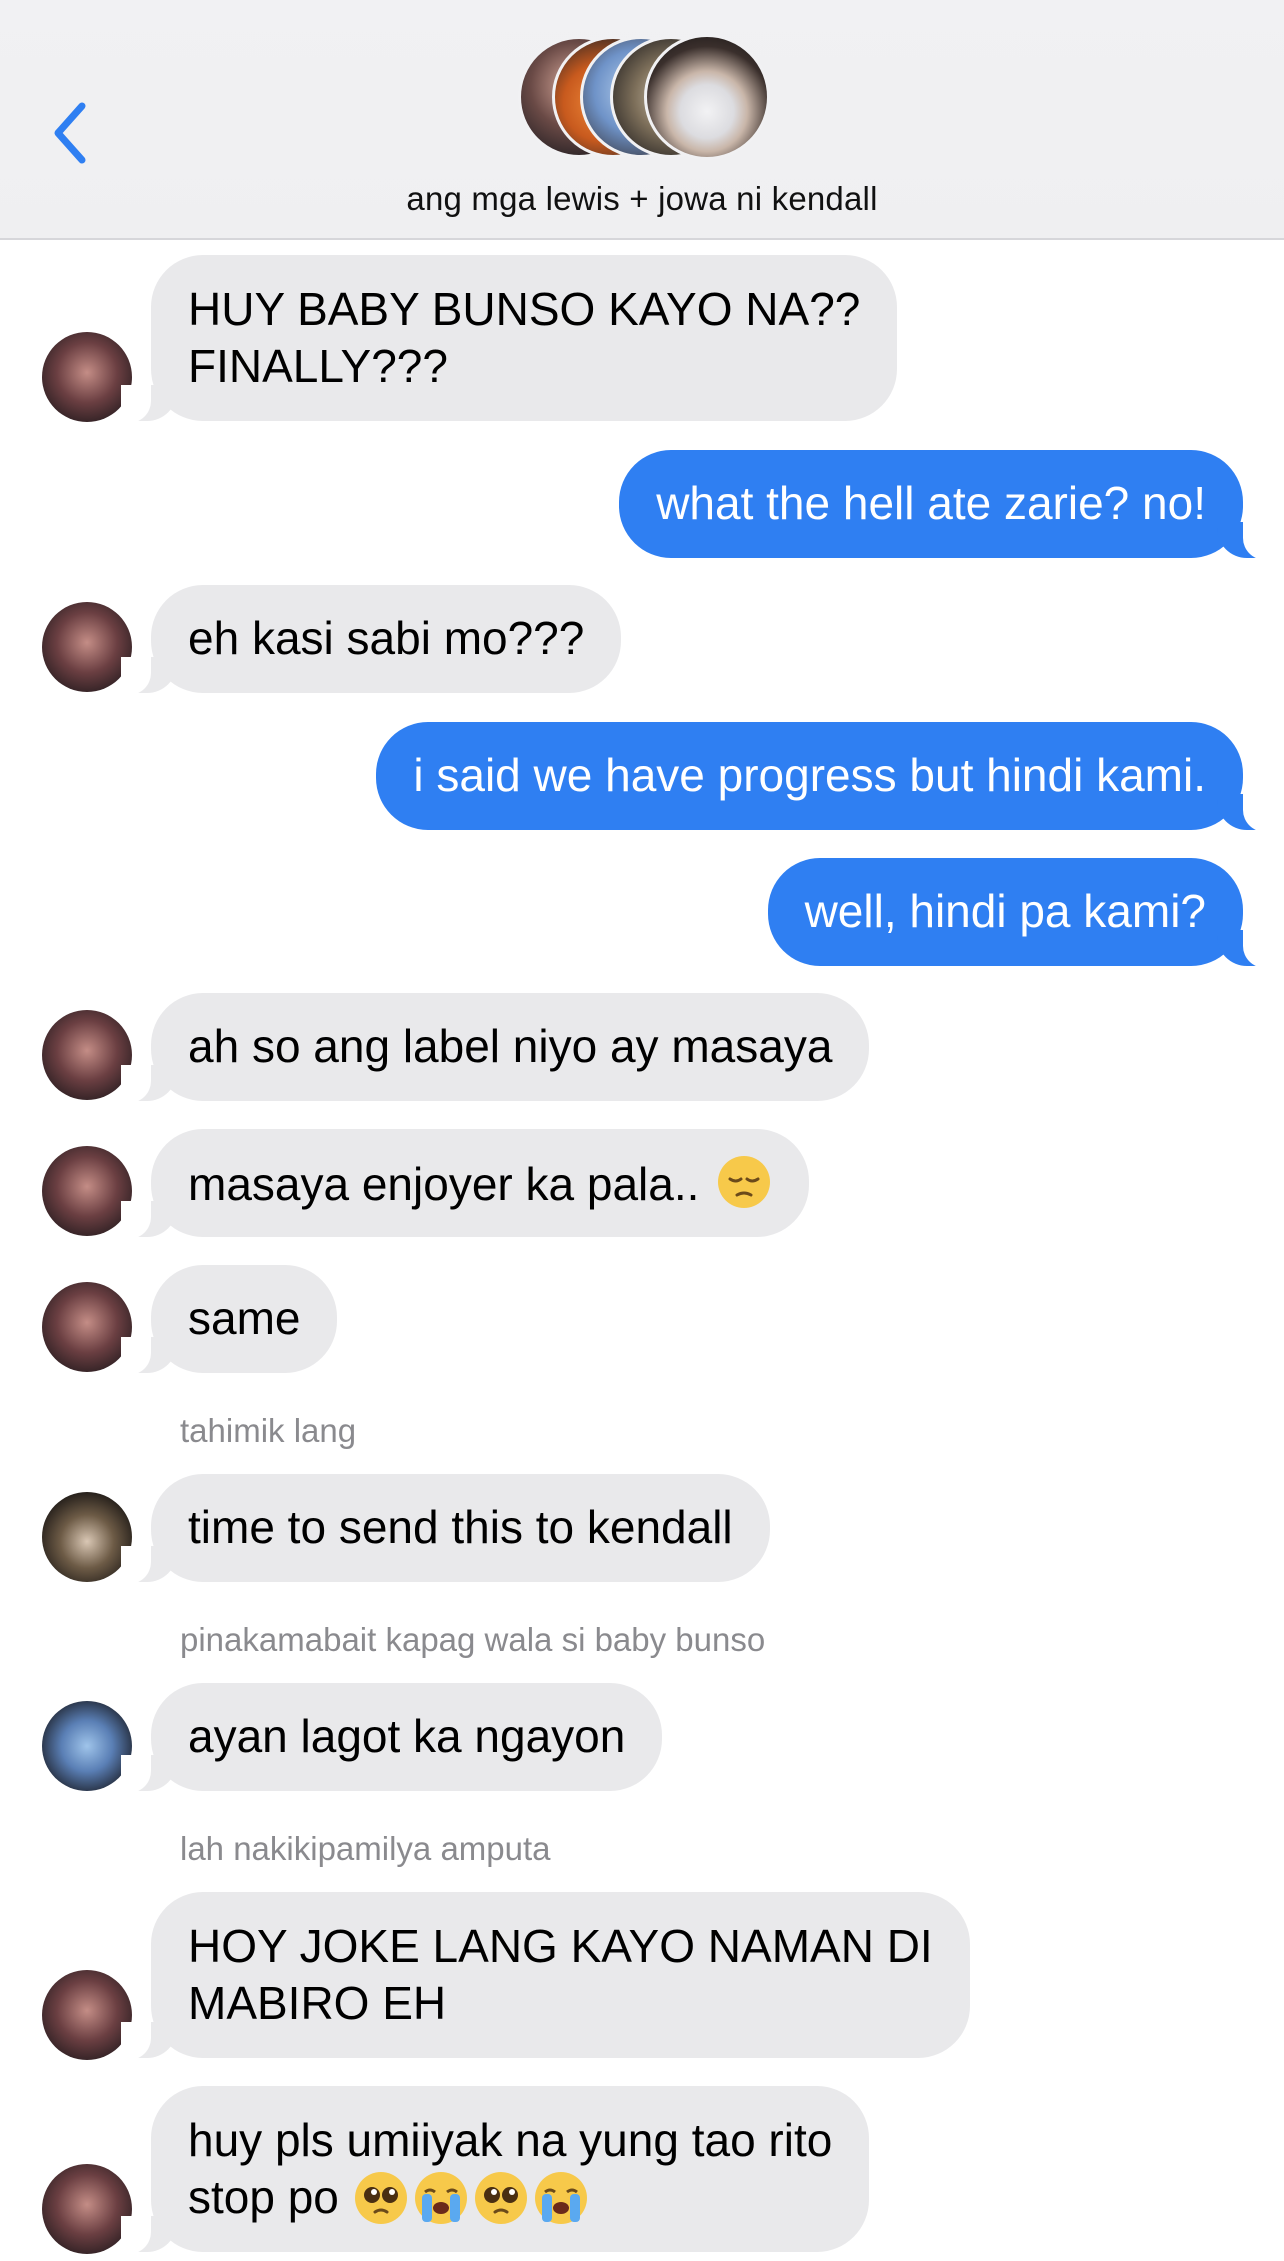 This screenshot has width=1284, height=2261. I want to click on message-bubble-sent: well, hindi pa kami?, so click(1020, 913).